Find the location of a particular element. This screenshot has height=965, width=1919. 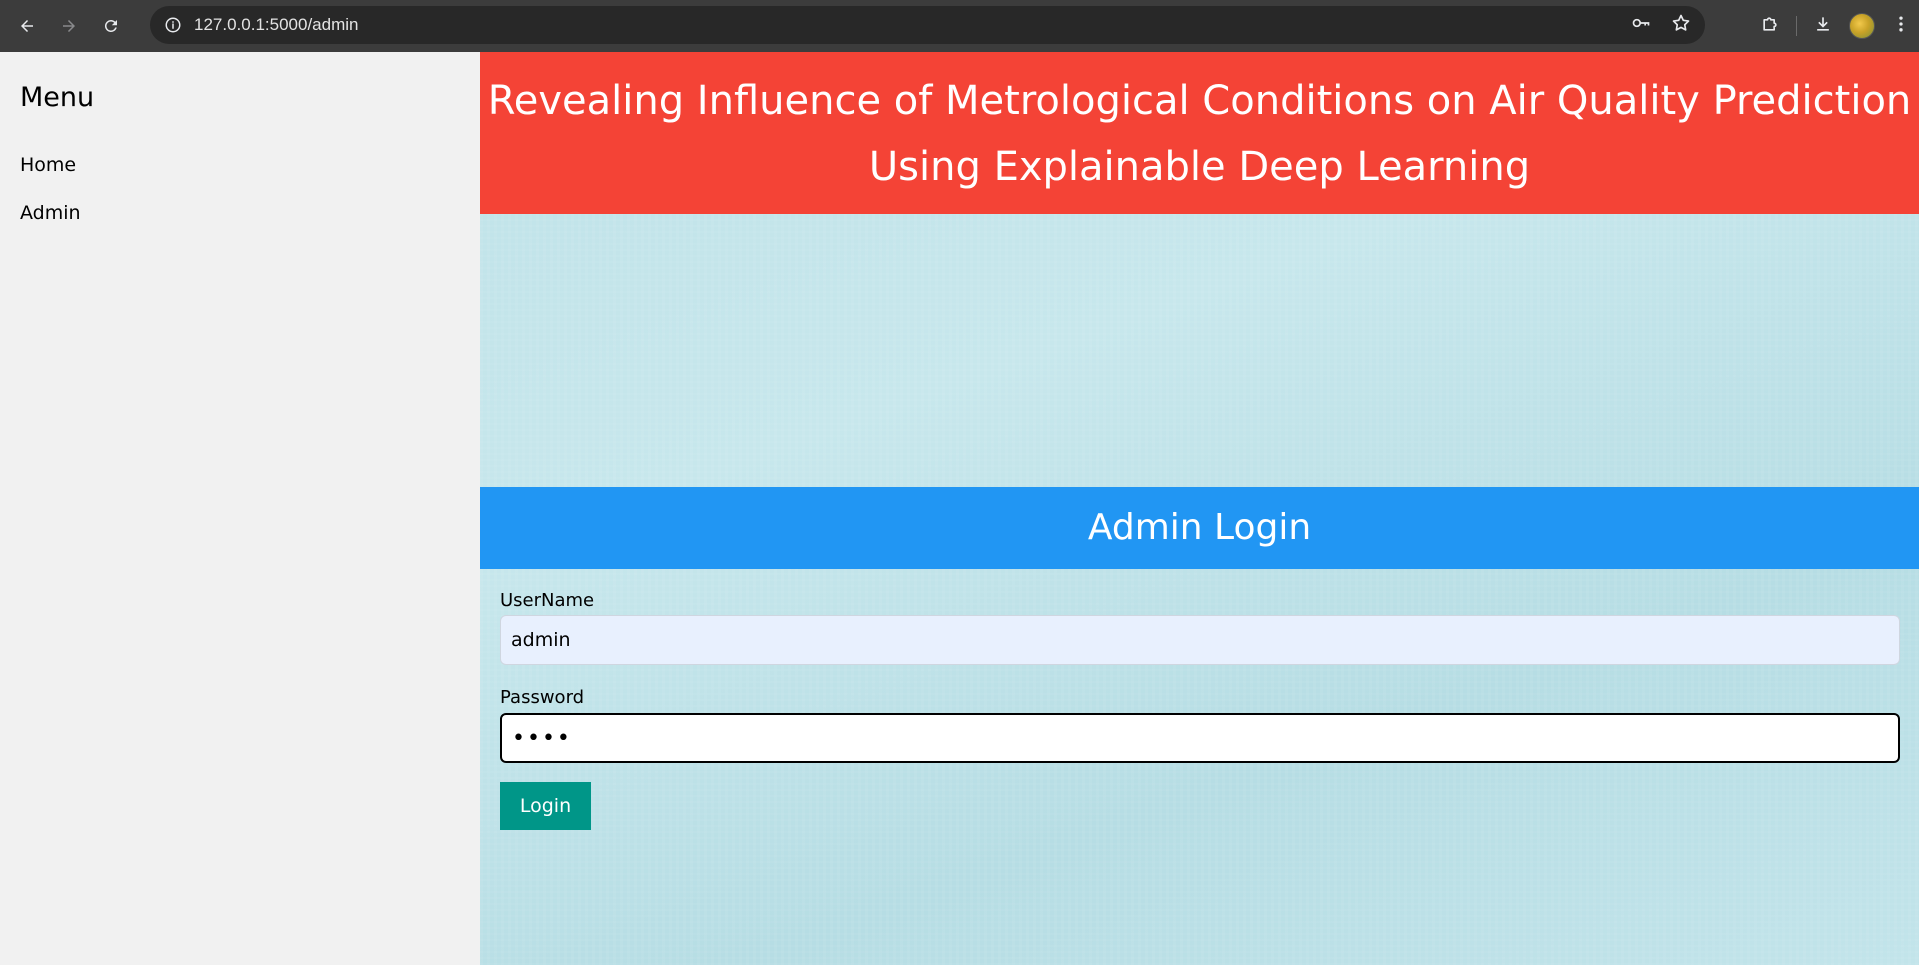

puzzle-icon is located at coordinates (1770, 24).